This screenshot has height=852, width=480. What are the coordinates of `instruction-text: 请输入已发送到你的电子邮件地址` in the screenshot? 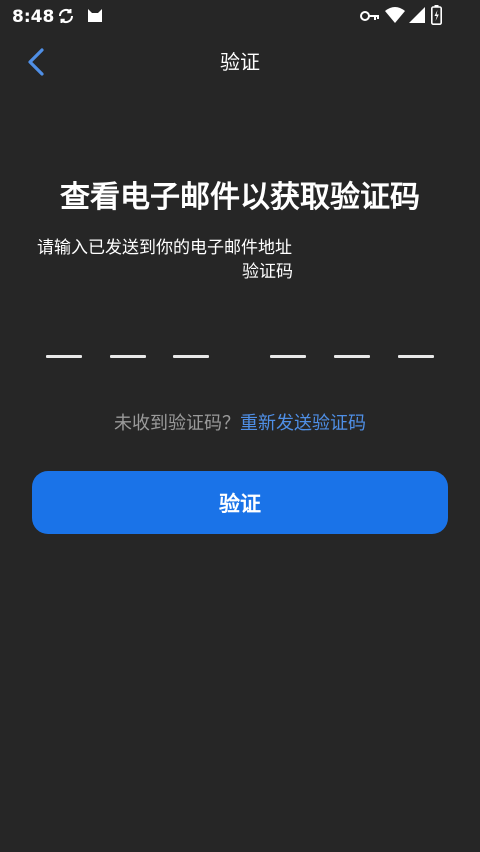 It's located at (164, 248).